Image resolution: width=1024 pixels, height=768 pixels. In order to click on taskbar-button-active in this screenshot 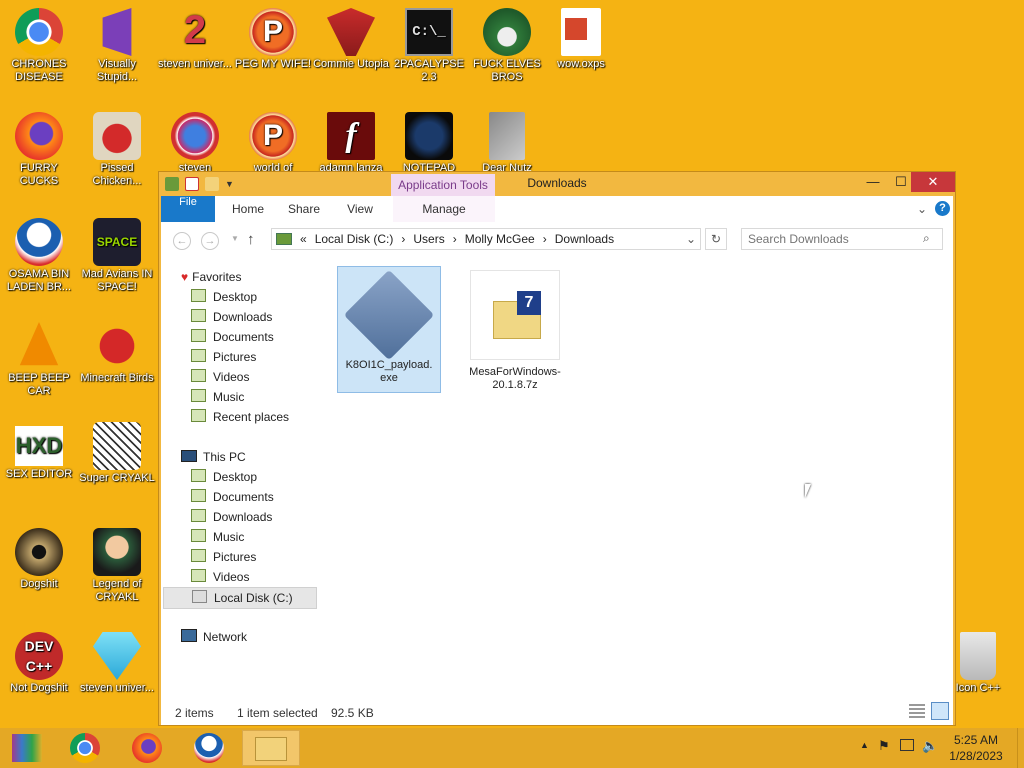, I will do `click(271, 748)`.